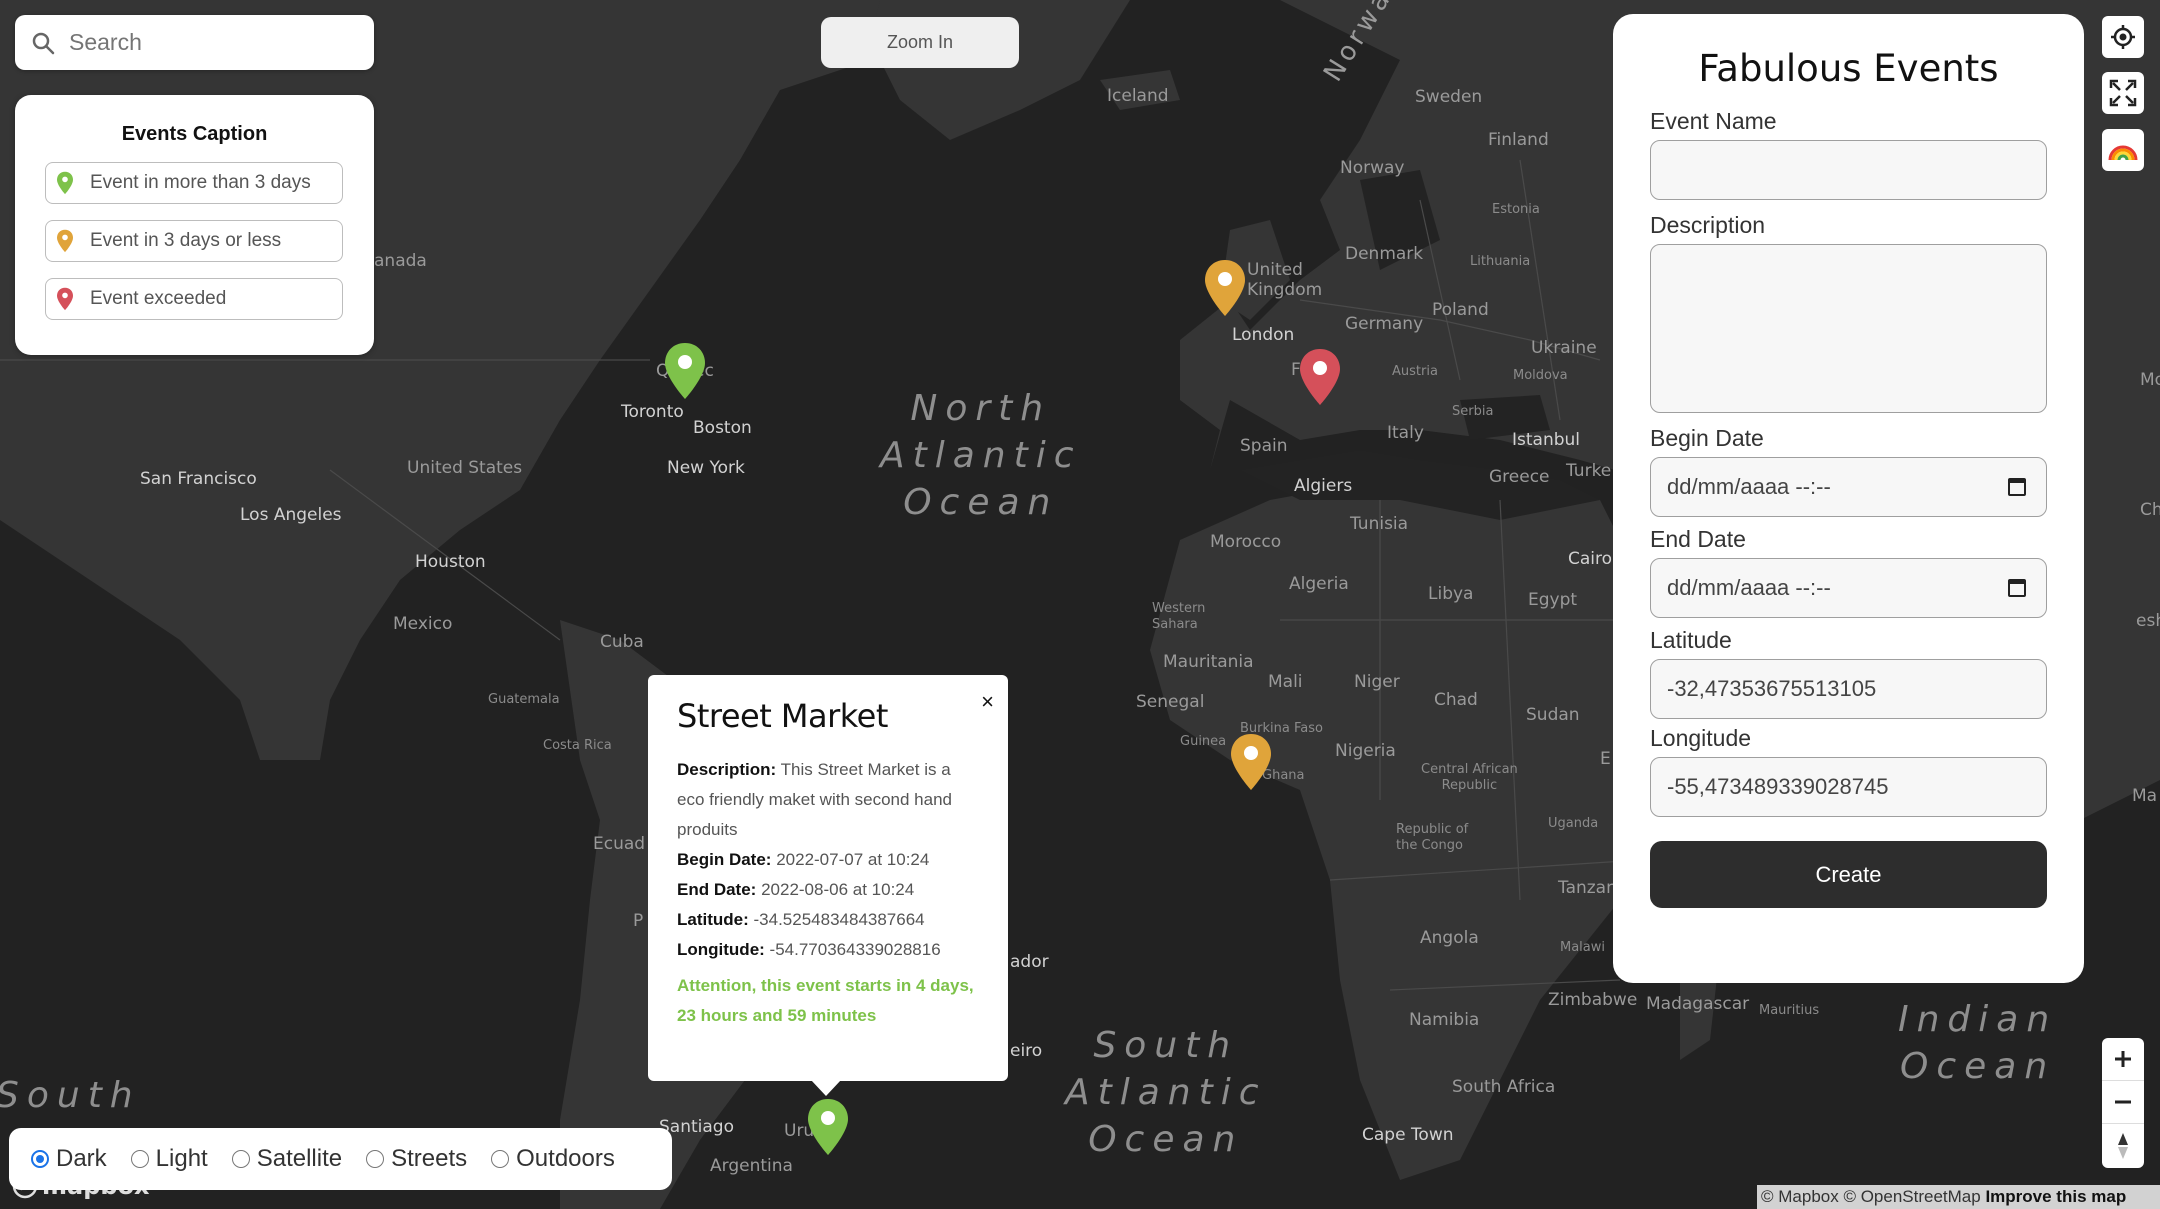  What do you see at coordinates (1460, 310) in the screenshot?
I see `place-label: Poland` at bounding box center [1460, 310].